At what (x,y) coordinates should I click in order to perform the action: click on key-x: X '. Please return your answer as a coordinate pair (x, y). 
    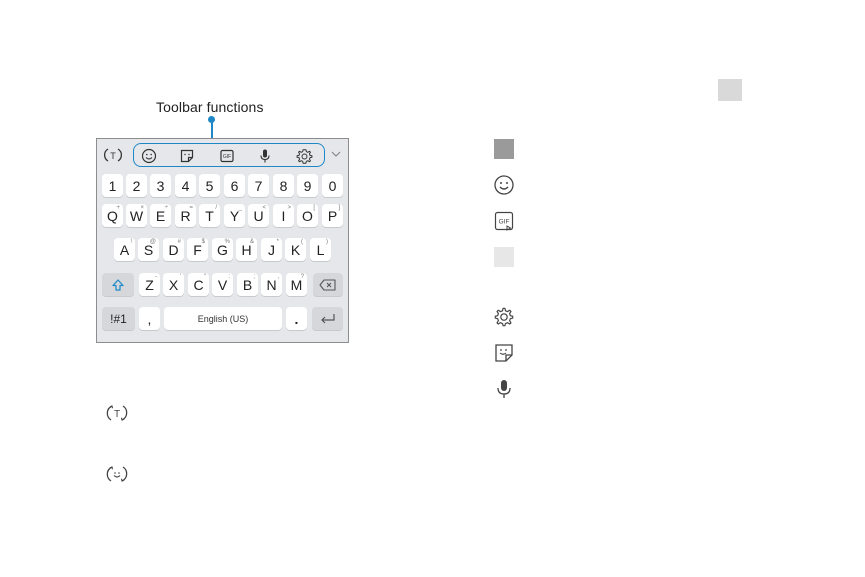
    Looking at the image, I should click on (173, 284).